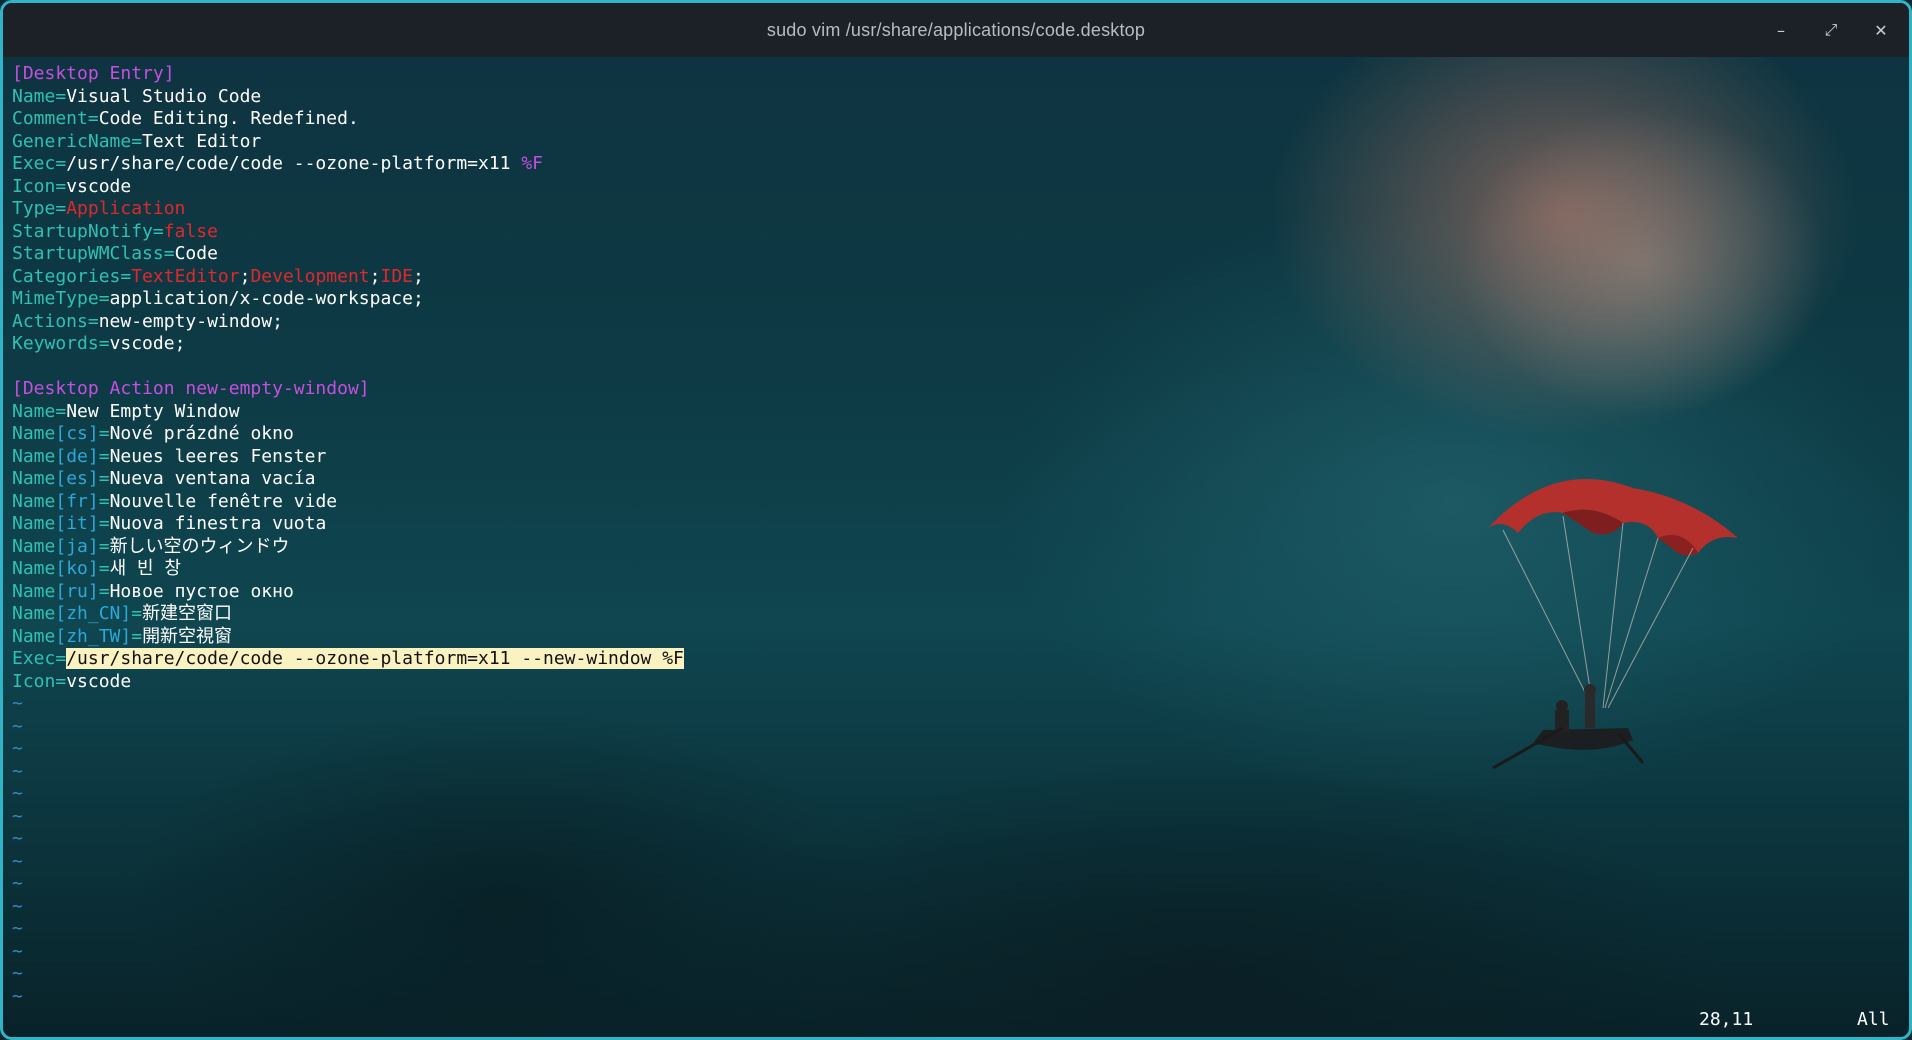 The width and height of the screenshot is (1912, 1040). What do you see at coordinates (348, 254) in the screenshot?
I see `buffer-line: StartupWMClass=Code` at bounding box center [348, 254].